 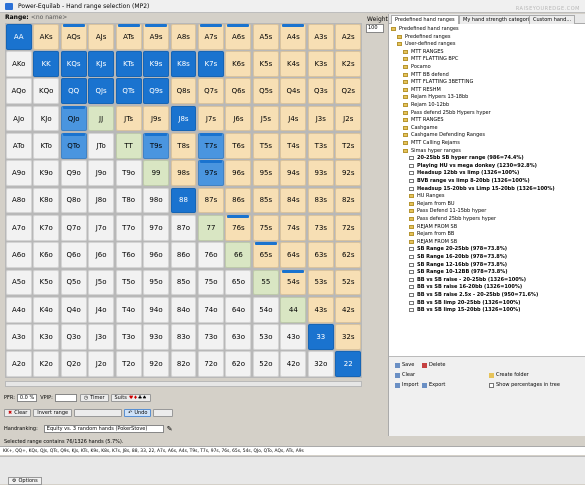 What do you see at coordinates (433, 385) in the screenshot?
I see `export-button: Export` at bounding box center [433, 385].